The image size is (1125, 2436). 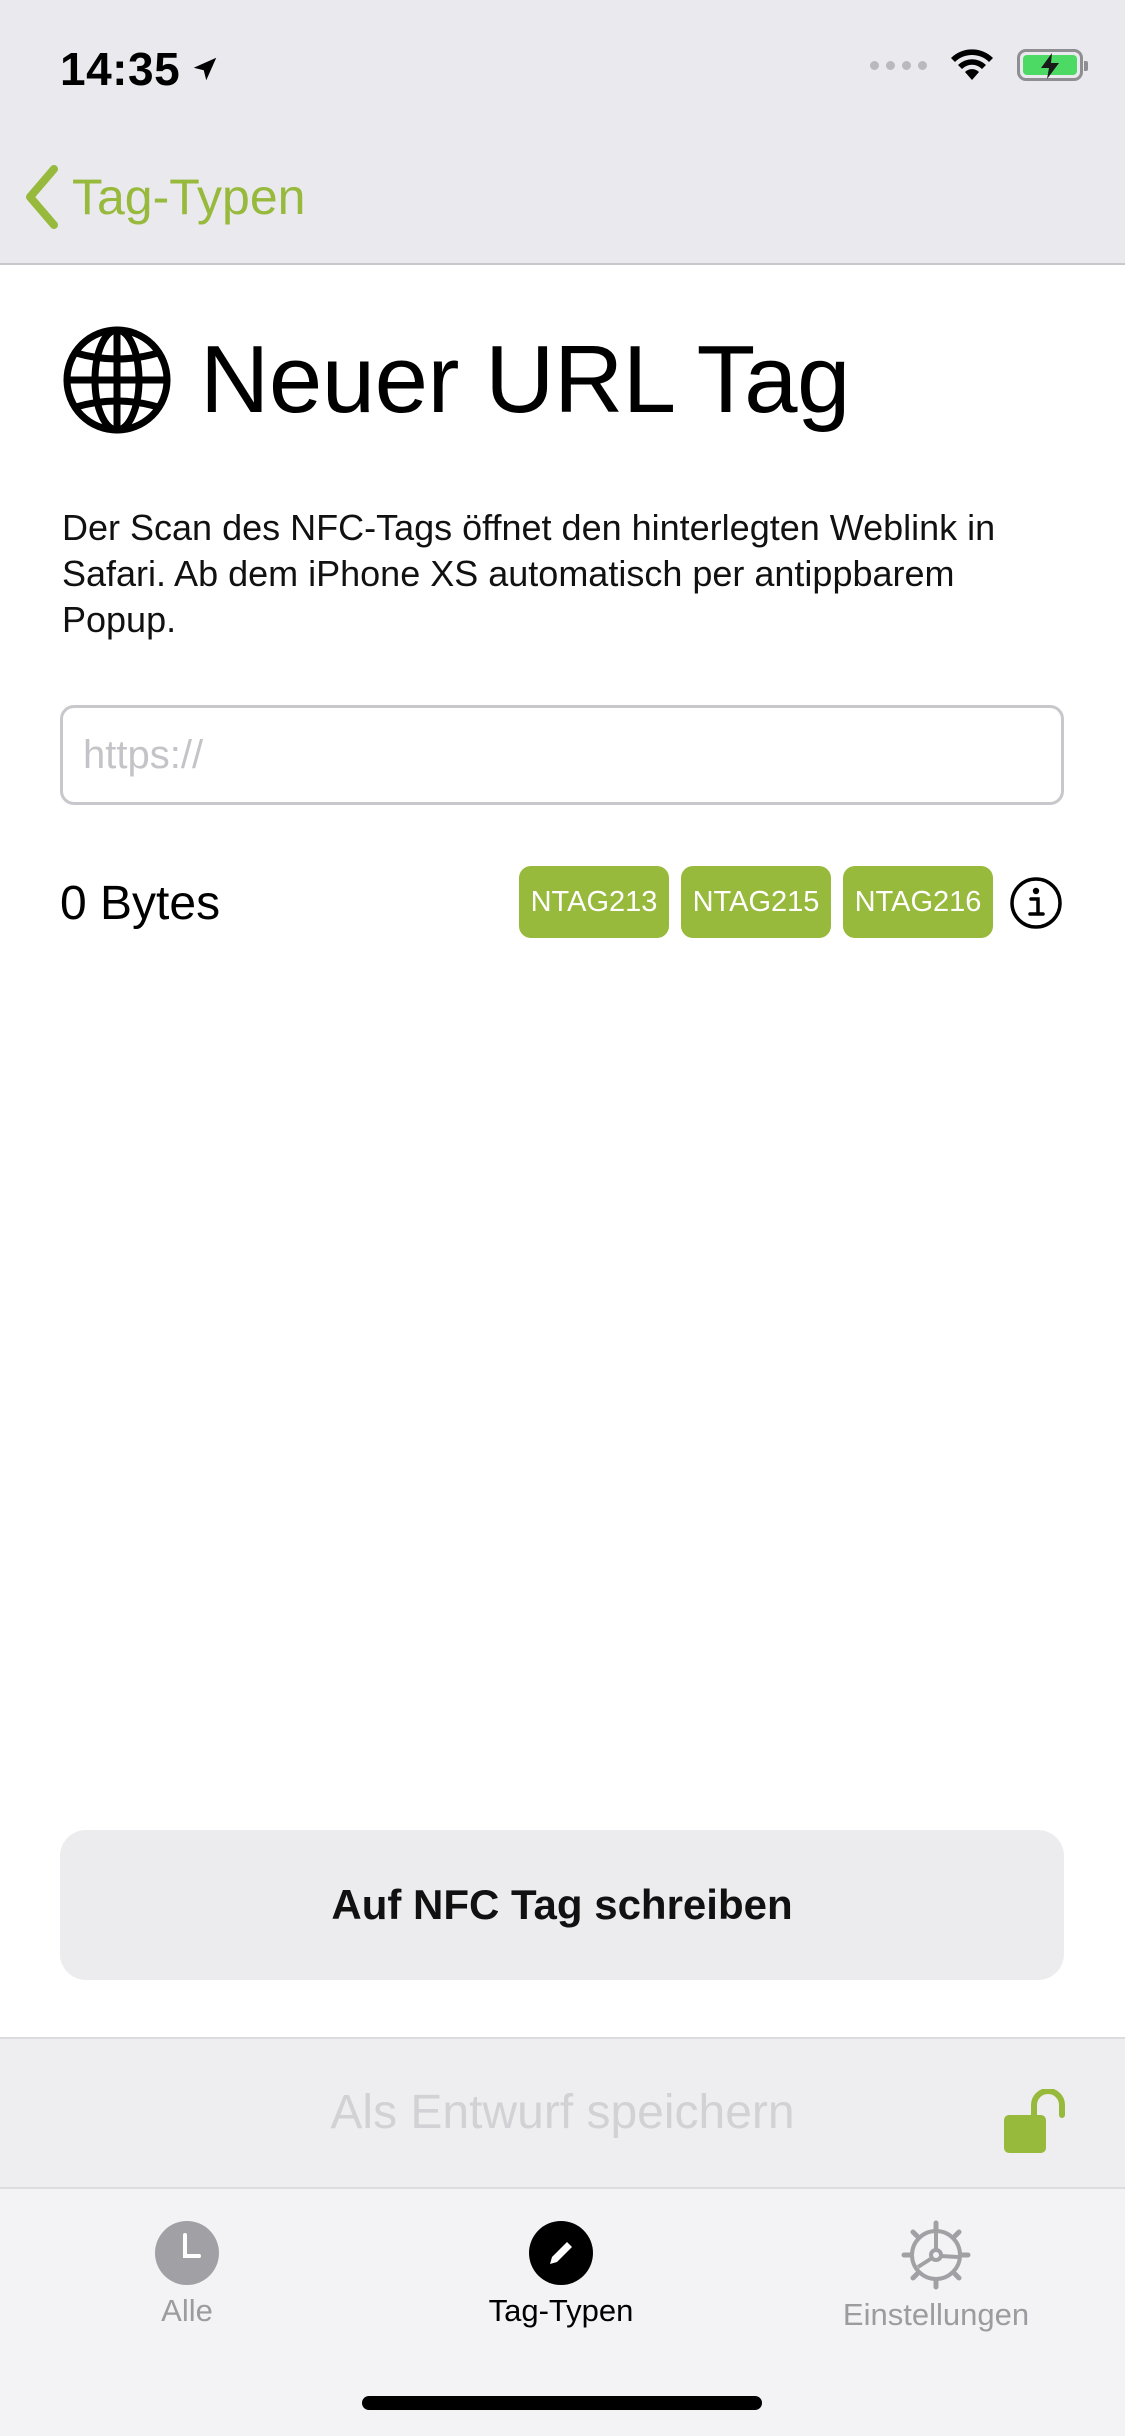 What do you see at coordinates (594, 902) in the screenshot?
I see `chip-ntag213: NTAG213` at bounding box center [594, 902].